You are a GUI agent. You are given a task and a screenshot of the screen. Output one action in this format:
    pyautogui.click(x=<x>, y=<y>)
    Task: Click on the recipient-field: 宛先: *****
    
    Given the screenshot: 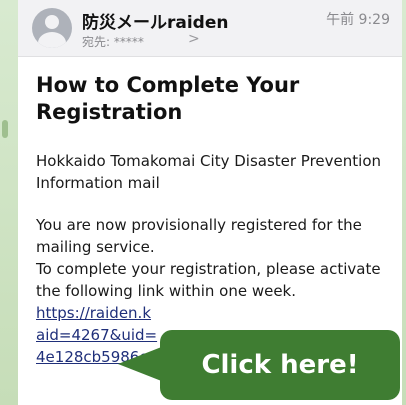 What is the action you would take?
    pyautogui.click(x=113, y=41)
    